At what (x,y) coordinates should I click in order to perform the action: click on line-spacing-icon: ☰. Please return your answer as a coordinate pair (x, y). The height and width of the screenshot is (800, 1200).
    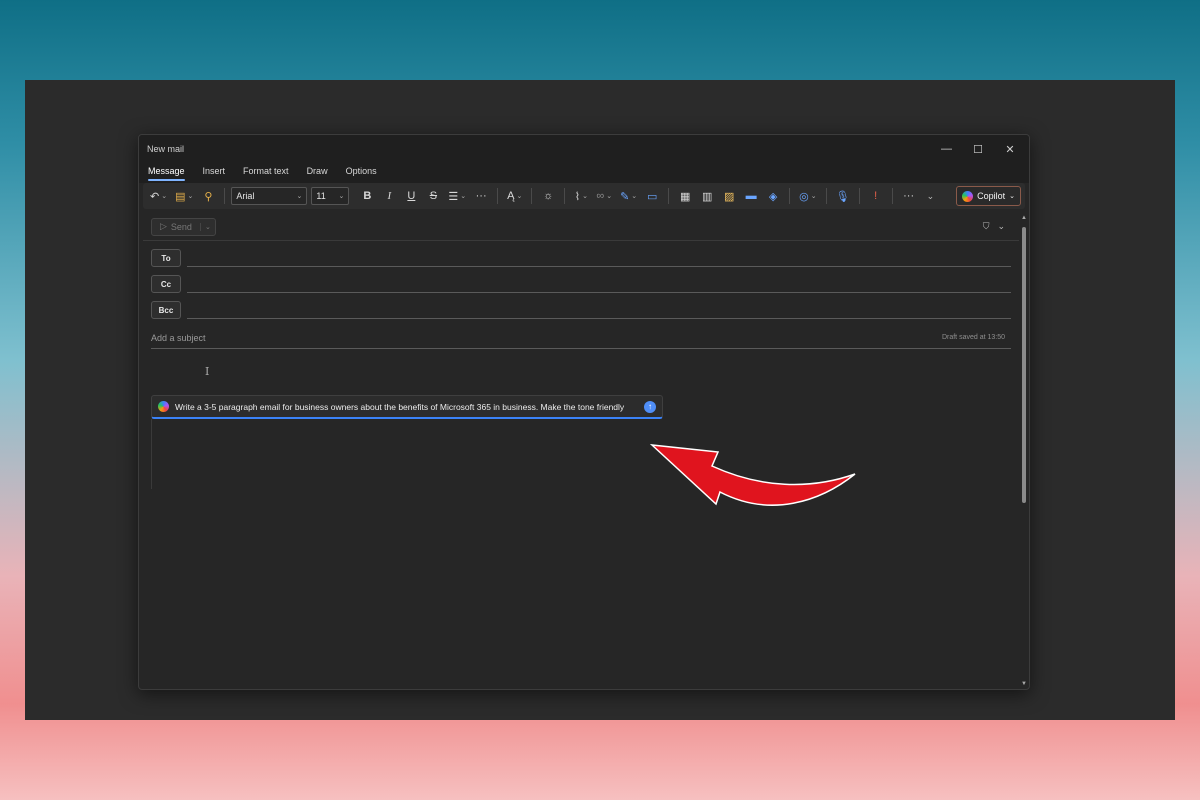
    Looking at the image, I should click on (453, 196).